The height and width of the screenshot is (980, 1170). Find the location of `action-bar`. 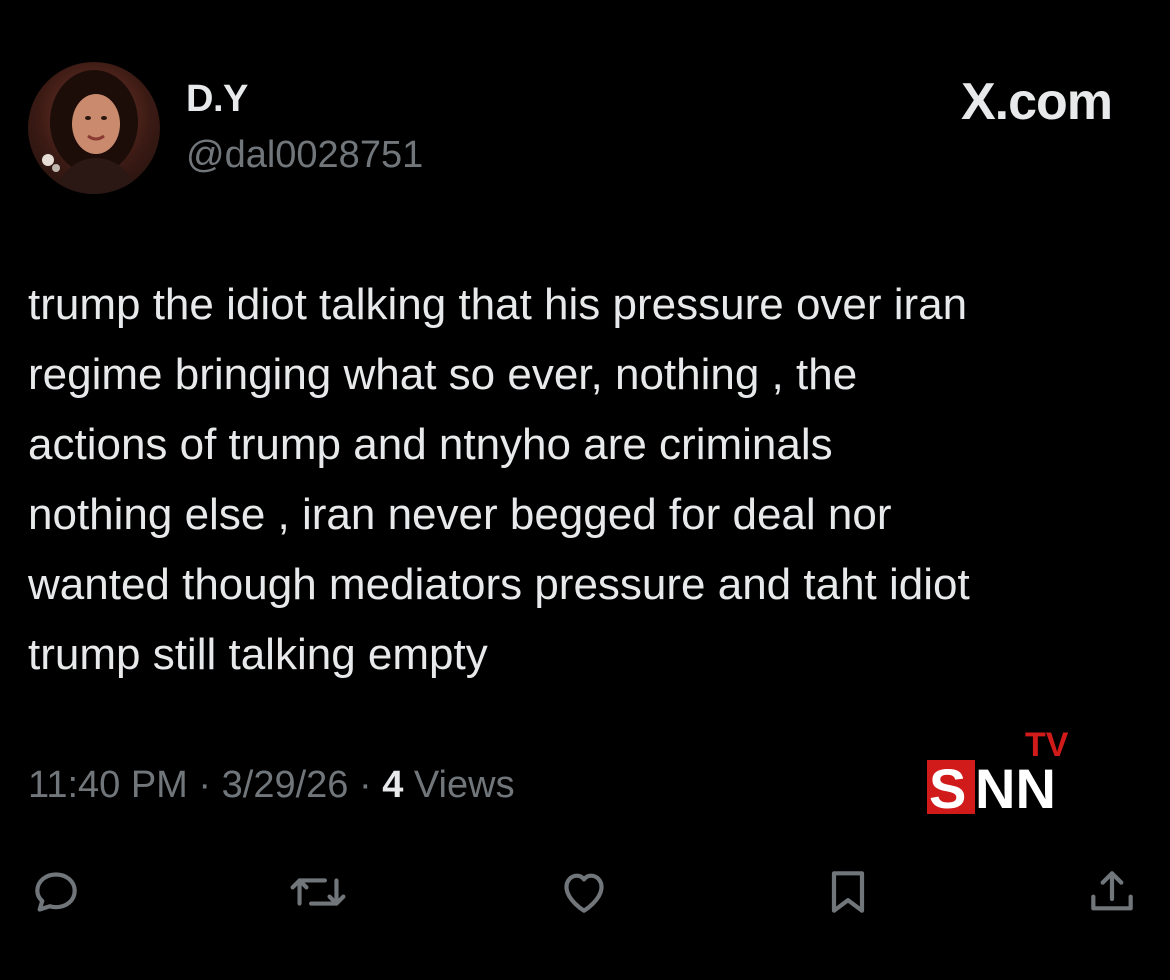

action-bar is located at coordinates (585, 895).